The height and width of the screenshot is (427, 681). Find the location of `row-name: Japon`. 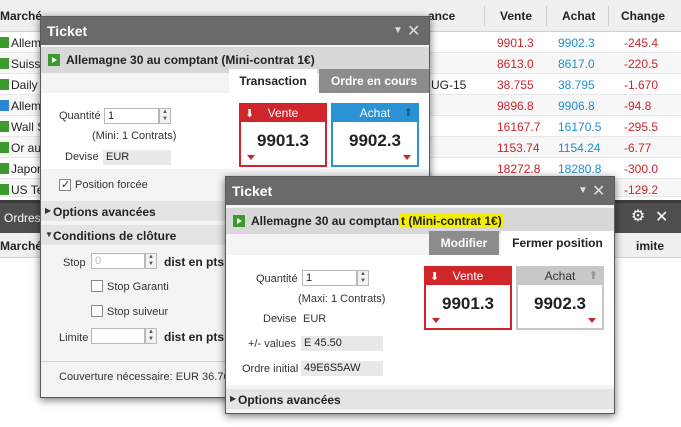

row-name: Japon is located at coordinates (27, 169).